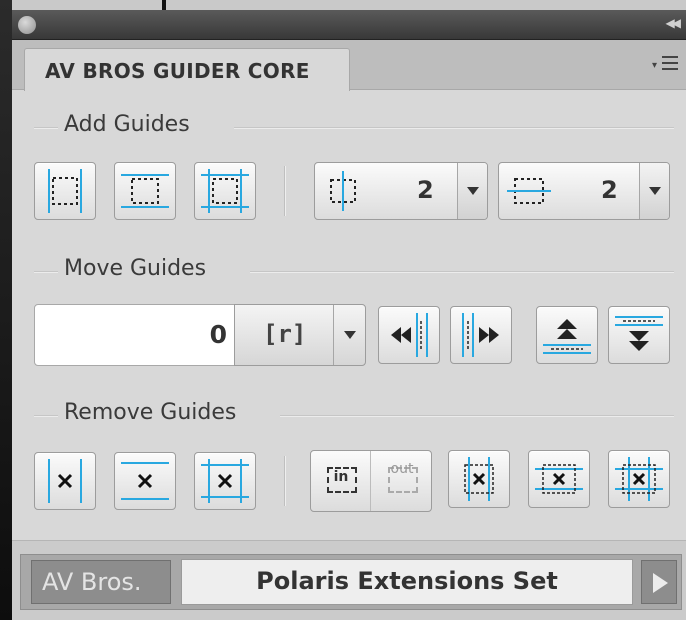 This screenshot has height=620, width=686. What do you see at coordinates (139, 335) in the screenshot?
I see `move-offset-input: 0` at bounding box center [139, 335].